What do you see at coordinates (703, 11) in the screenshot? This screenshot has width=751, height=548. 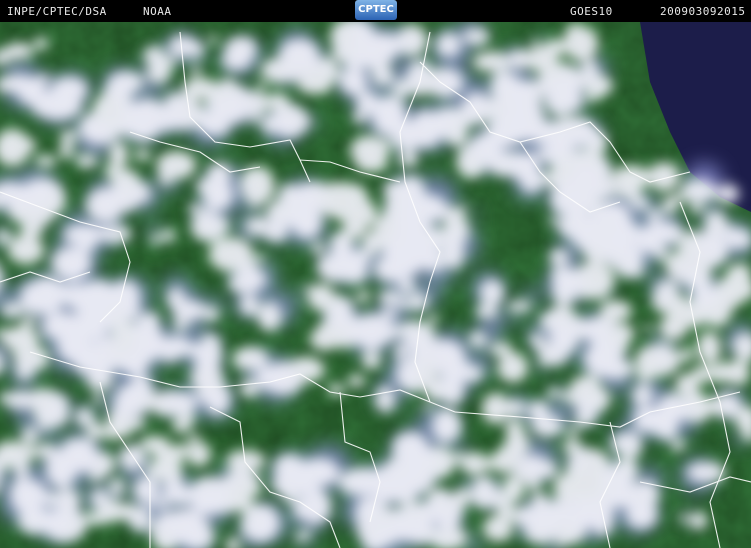 I see `timestamp-label: 200903092015` at bounding box center [703, 11].